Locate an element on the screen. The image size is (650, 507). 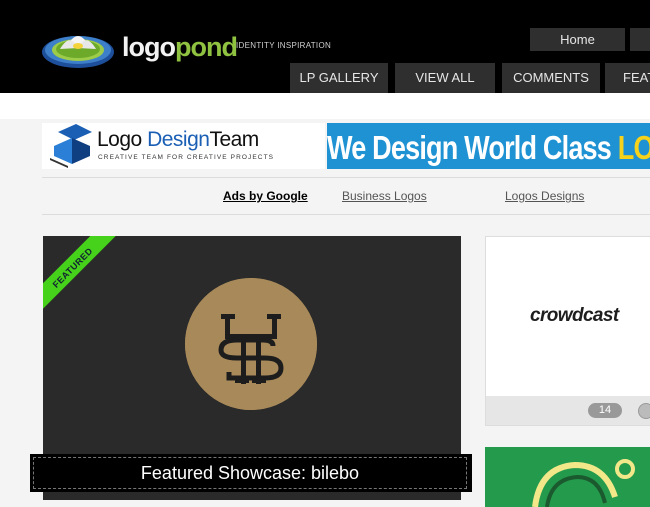
card-logo-text: crowdcast is located at coordinates (574, 315).